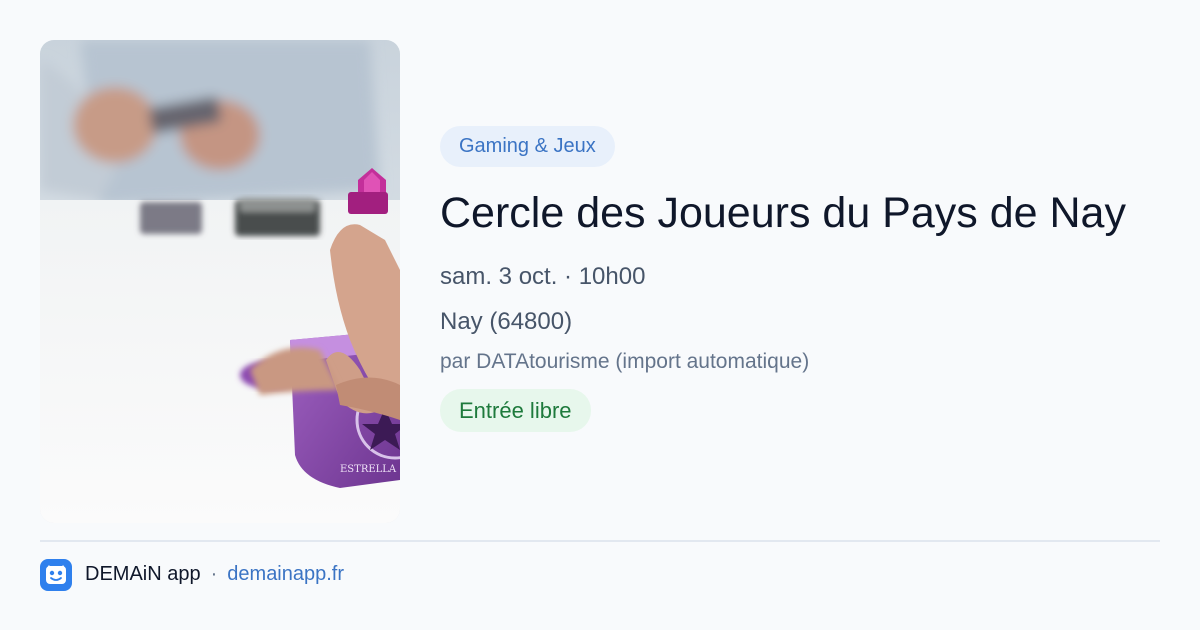 The image size is (1200, 630). What do you see at coordinates (527, 146) in the screenshot?
I see `category-badge: Gaming & Jeux` at bounding box center [527, 146].